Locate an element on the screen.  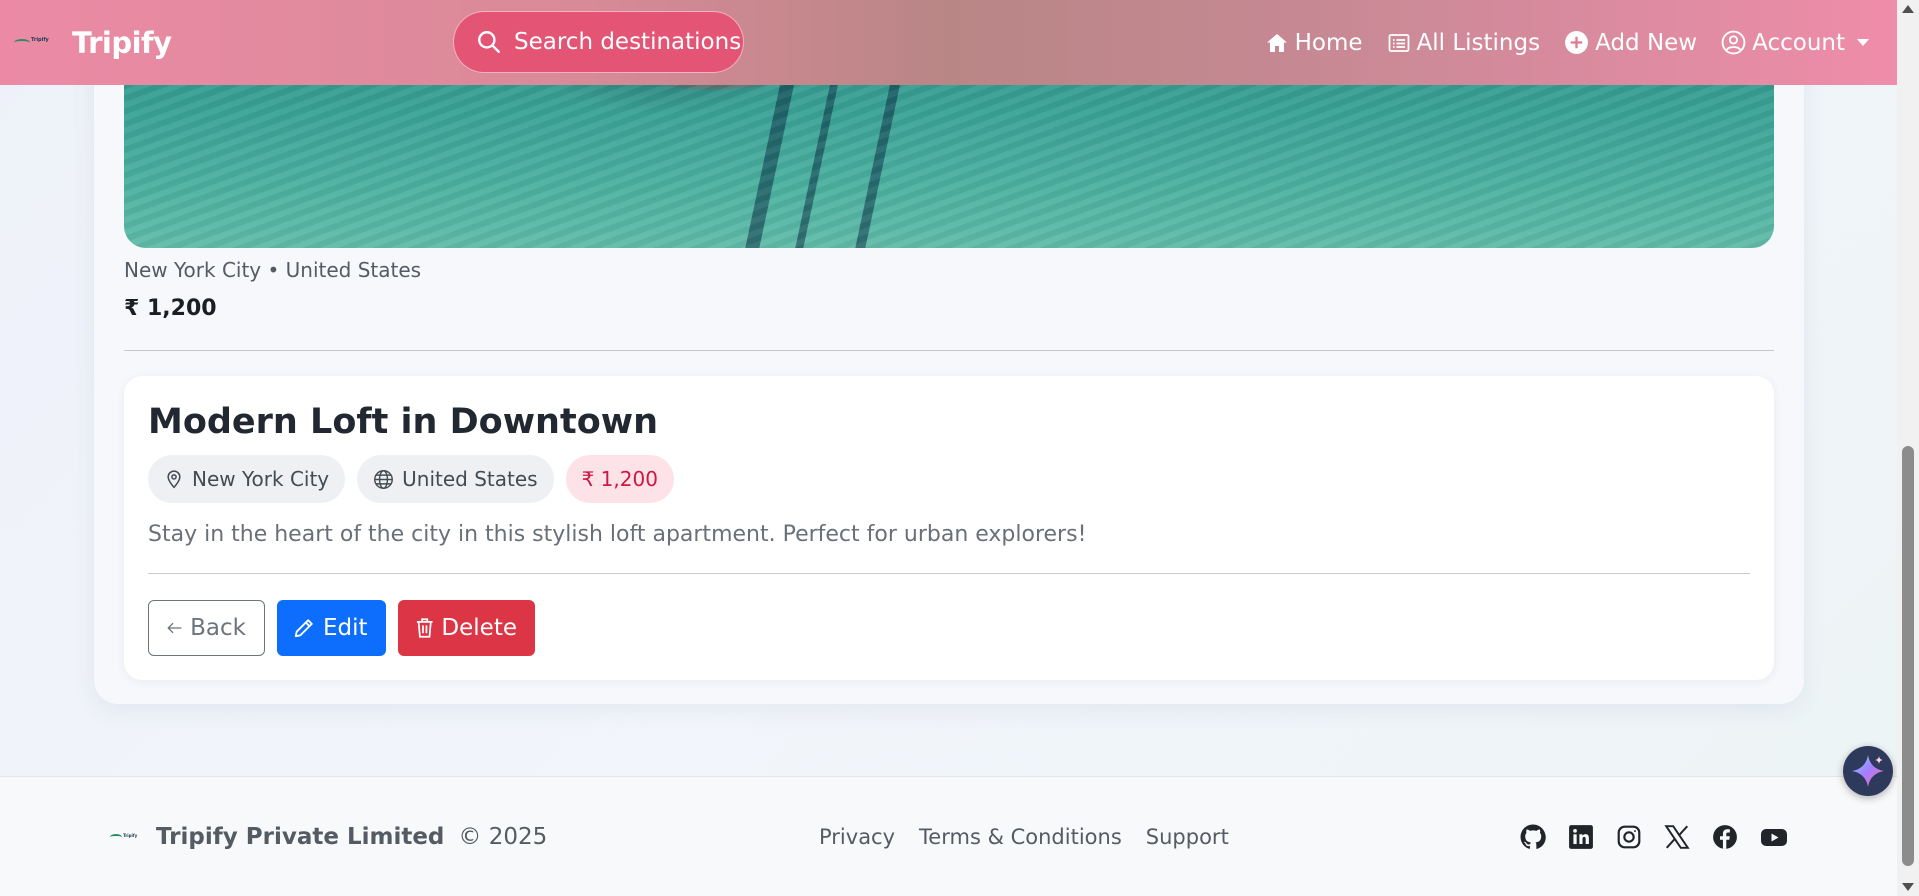
ai-assistant-button is located at coordinates (1868, 771).